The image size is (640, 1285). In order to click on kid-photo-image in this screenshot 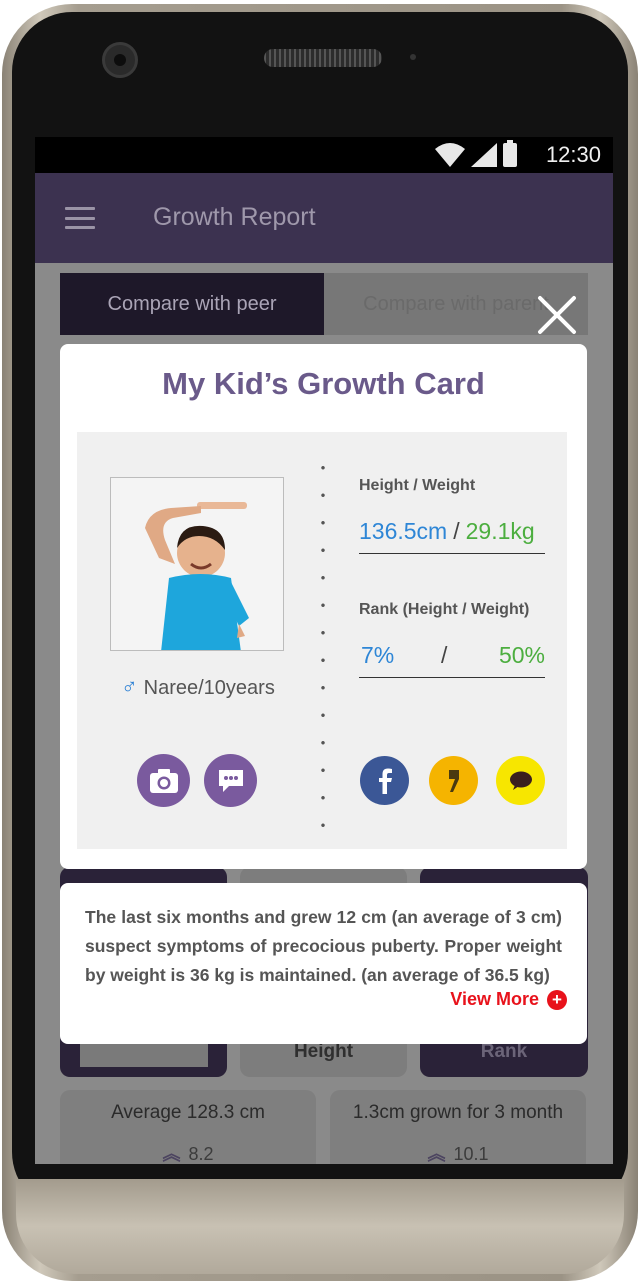, I will do `click(197, 564)`.